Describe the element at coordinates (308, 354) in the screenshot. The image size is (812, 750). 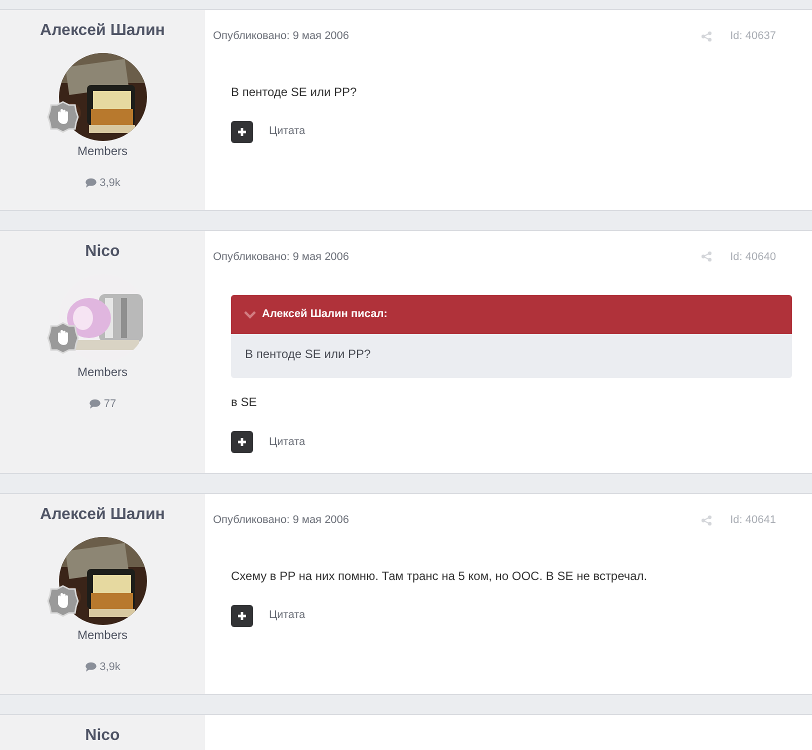
I see `quote-text: В пентоде SE или PP?` at that location.